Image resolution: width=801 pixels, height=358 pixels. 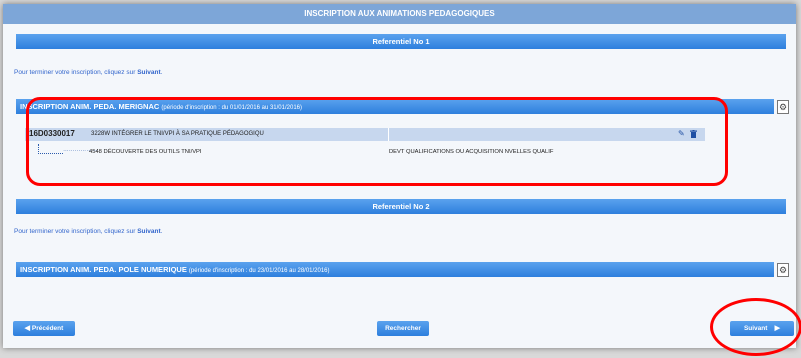 I want to click on previous-label: Précédent, so click(x=47, y=328).